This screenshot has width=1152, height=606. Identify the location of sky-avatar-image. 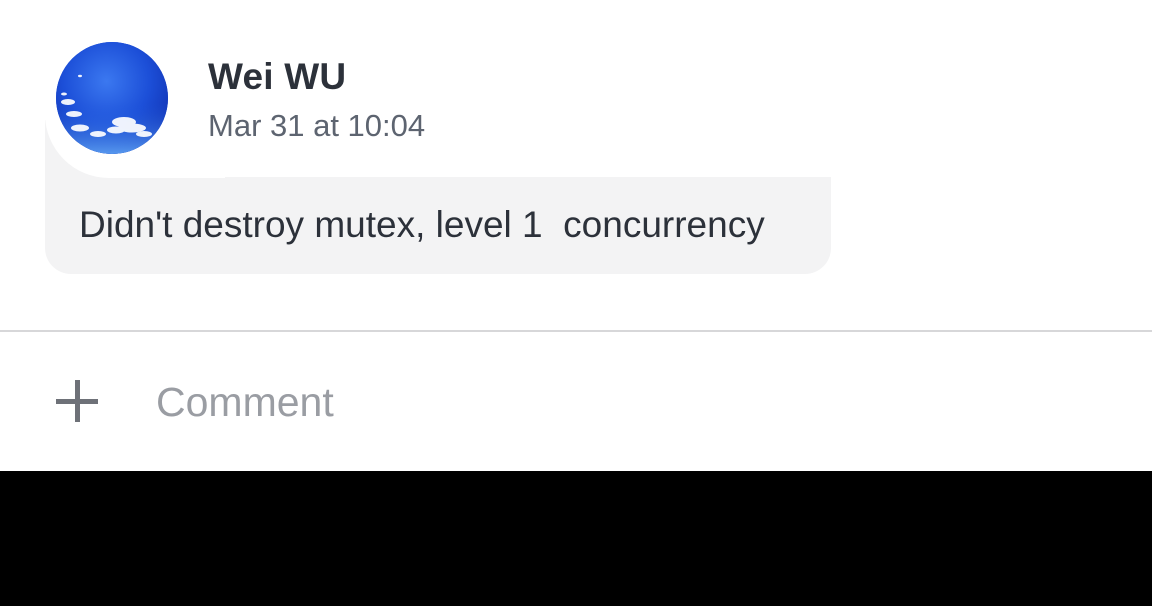
(112, 98).